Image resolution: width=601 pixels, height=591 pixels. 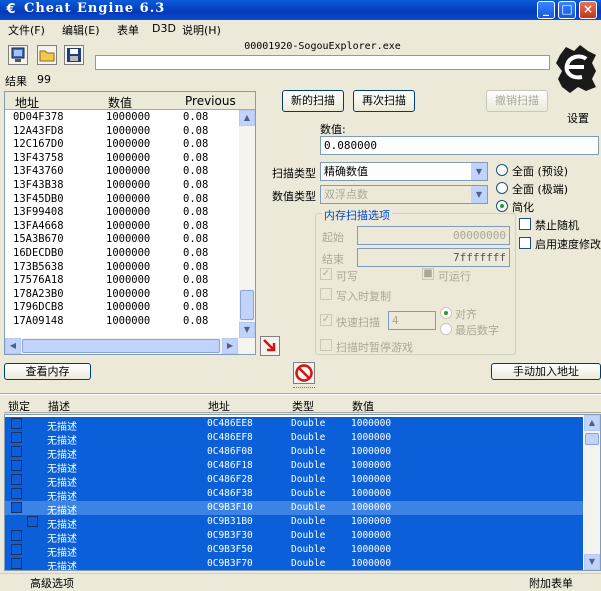 What do you see at coordinates (588, 10) in the screenshot?
I see `close-button: ×` at bounding box center [588, 10].